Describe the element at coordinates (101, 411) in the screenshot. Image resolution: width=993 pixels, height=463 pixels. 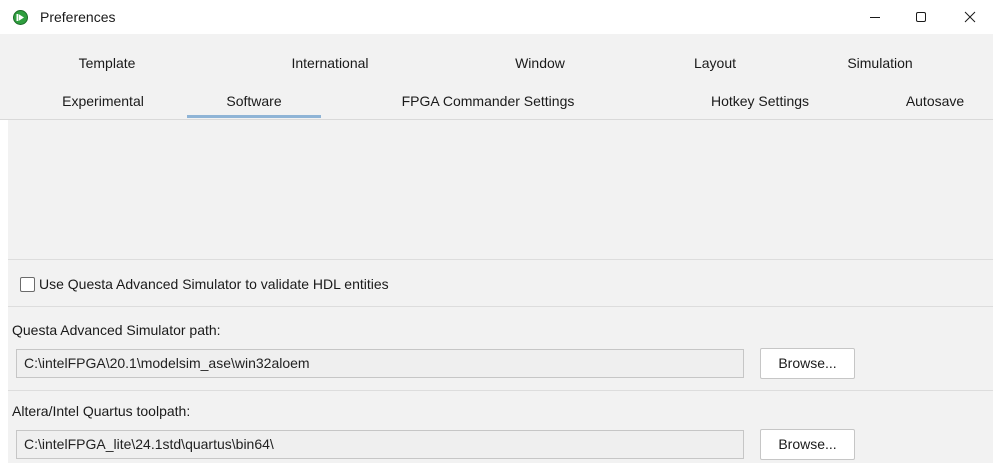
I see `quartus-path-label: Altera/Intel Quartus toolpath:` at that location.